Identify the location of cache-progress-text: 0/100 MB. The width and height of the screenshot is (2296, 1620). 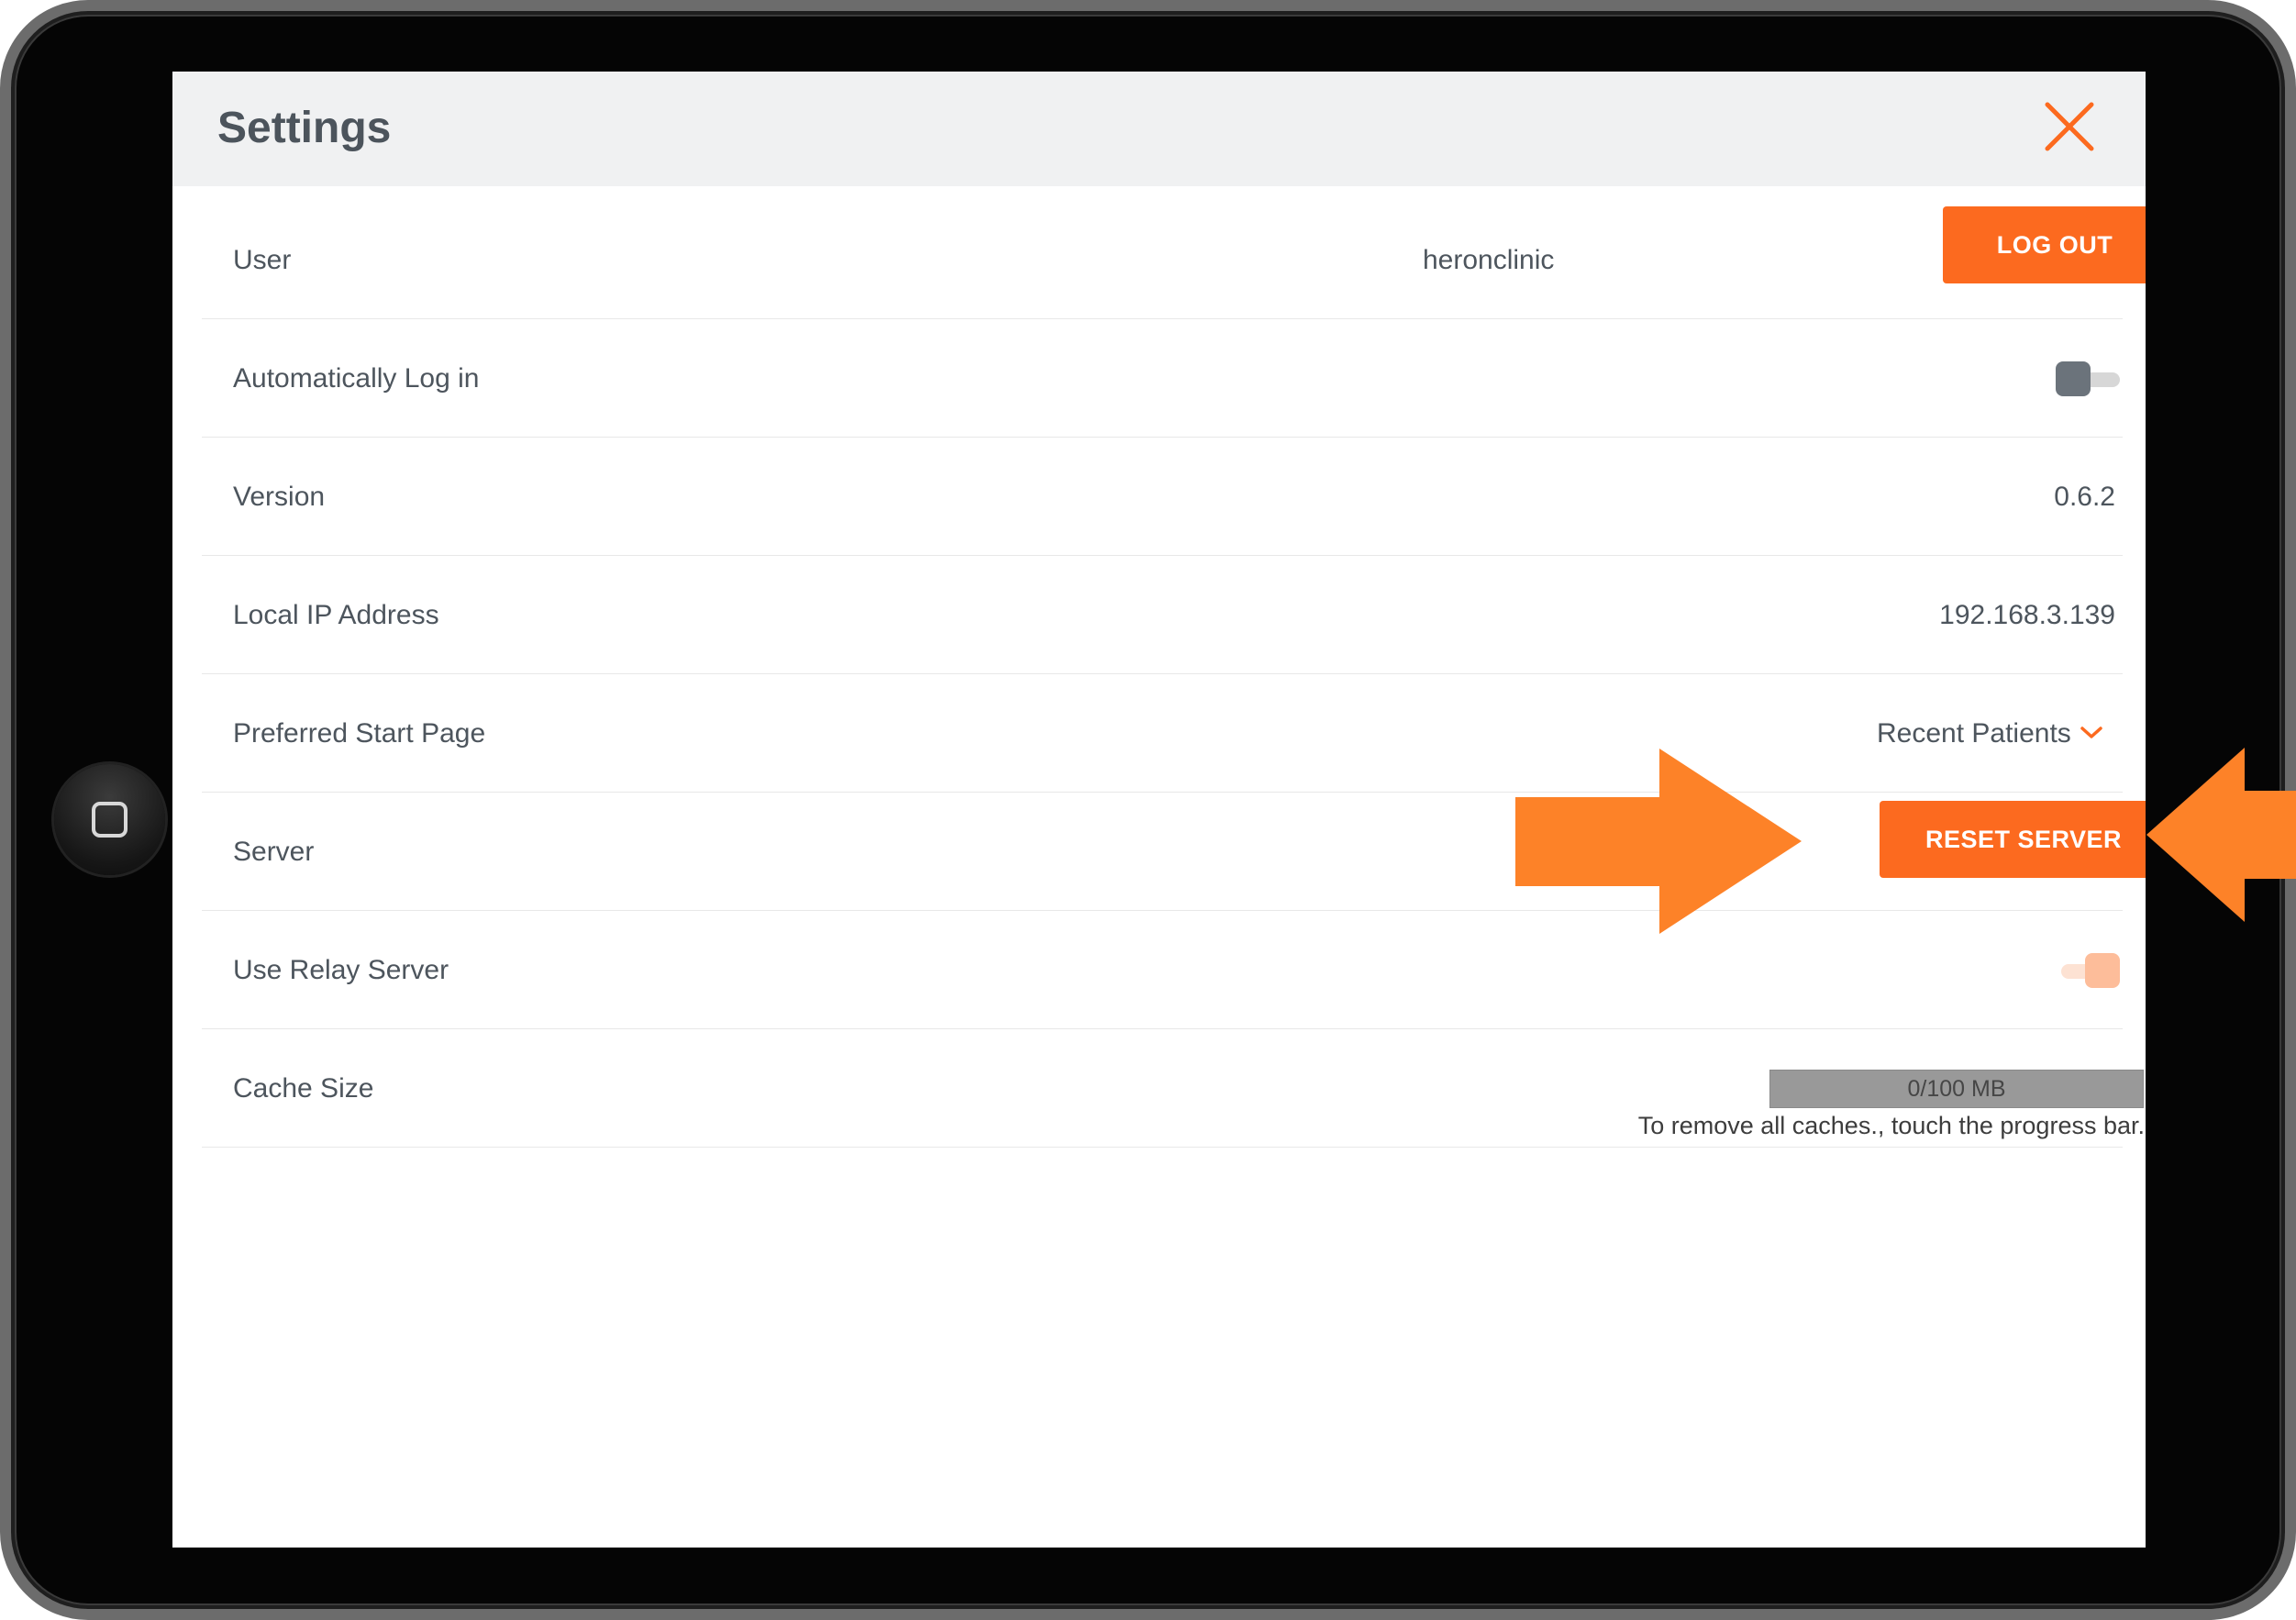
(1956, 1089).